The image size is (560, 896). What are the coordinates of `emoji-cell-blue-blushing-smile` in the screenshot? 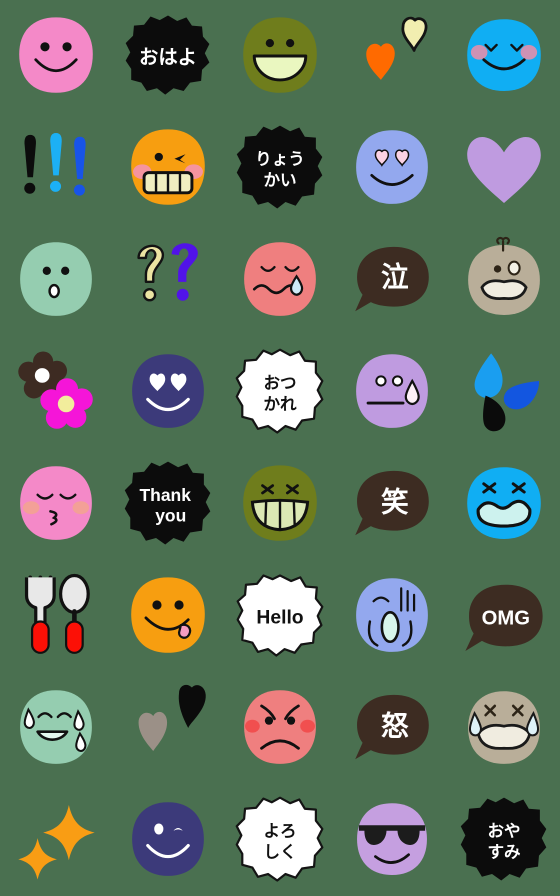 It's located at (504, 56).